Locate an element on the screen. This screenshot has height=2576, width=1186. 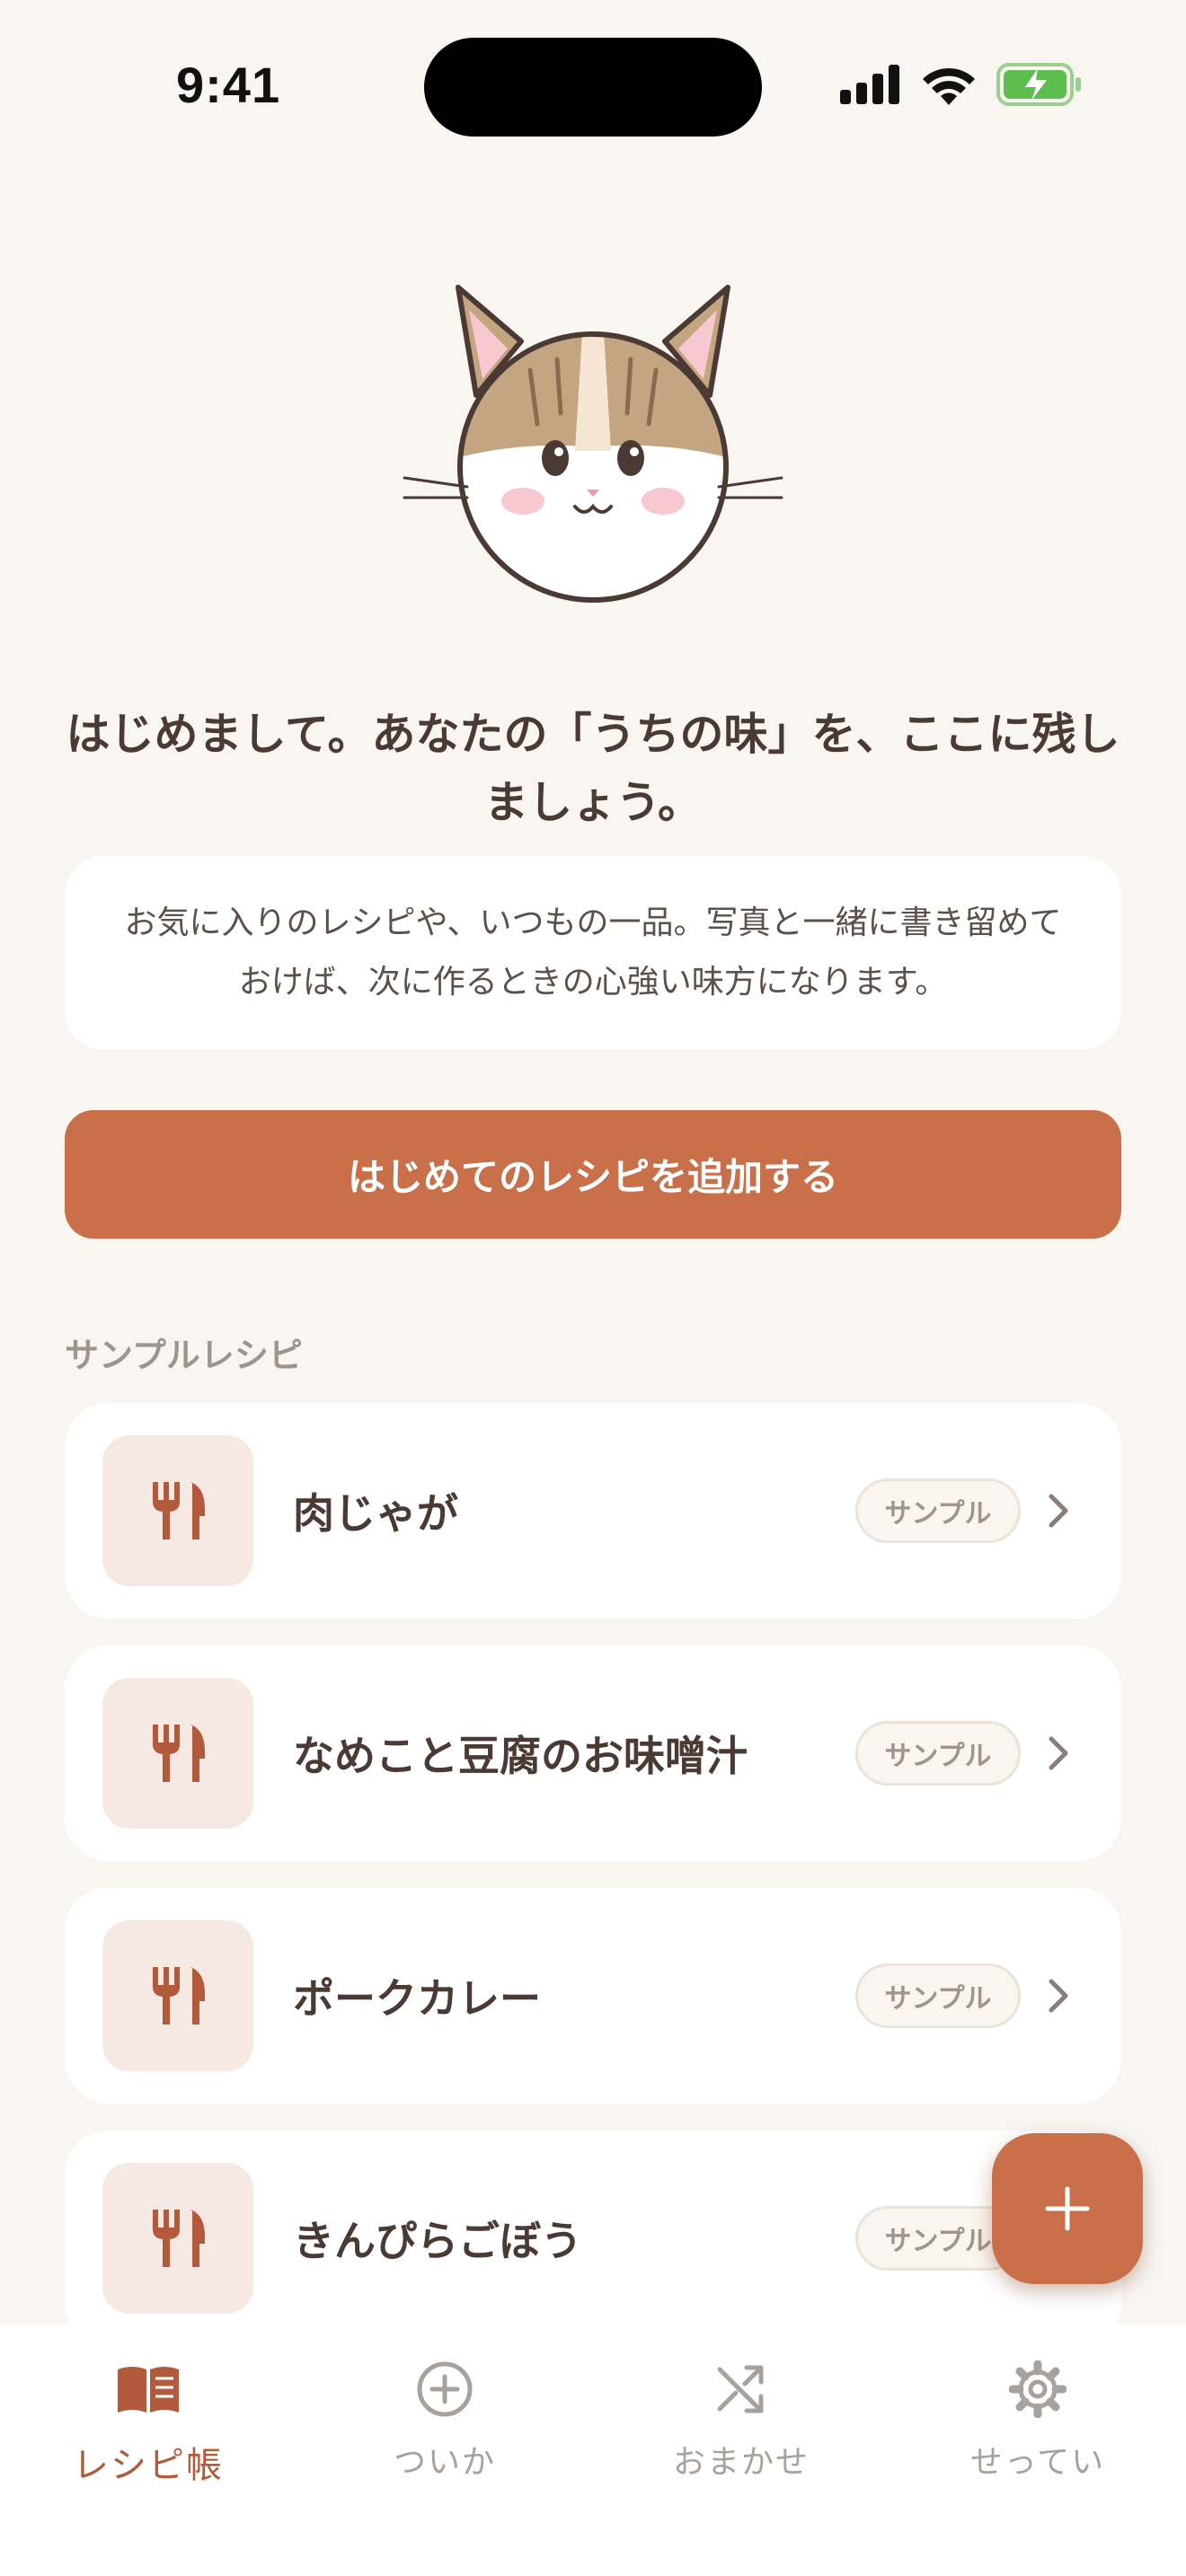
shuffle-icon is located at coordinates (740, 2389).